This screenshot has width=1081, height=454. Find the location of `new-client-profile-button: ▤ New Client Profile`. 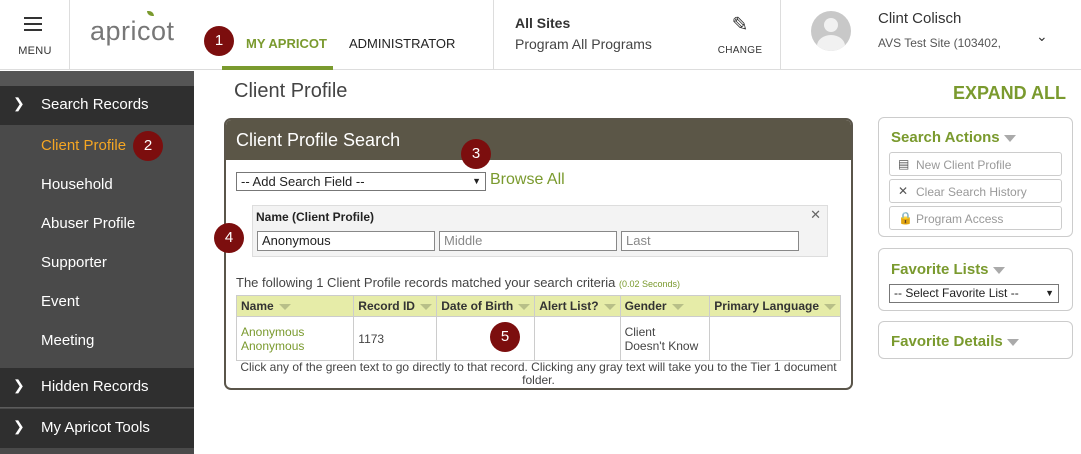

new-client-profile-button: ▤ New Client Profile is located at coordinates (975, 164).